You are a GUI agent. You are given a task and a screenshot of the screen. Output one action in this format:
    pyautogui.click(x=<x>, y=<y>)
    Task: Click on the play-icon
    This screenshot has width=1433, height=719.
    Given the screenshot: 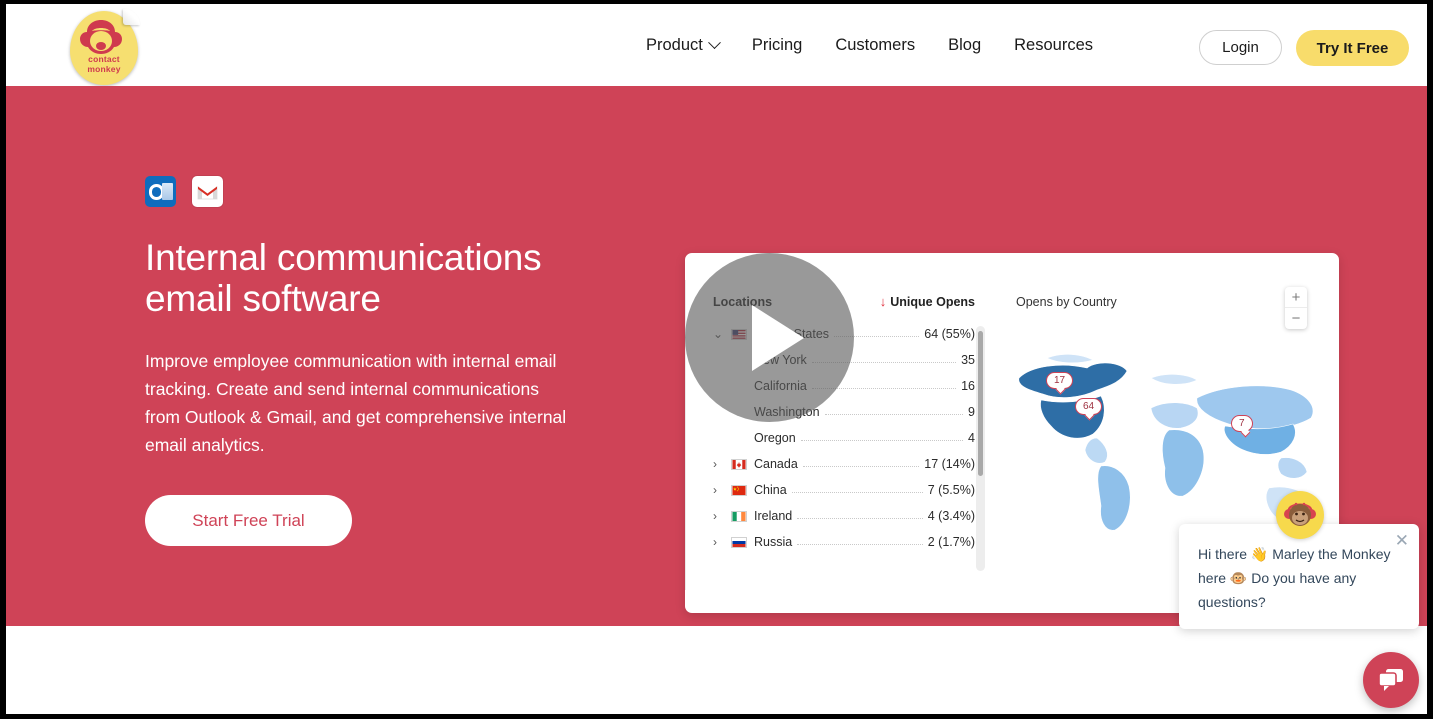 What is the action you would take?
    pyautogui.click(x=777, y=337)
    